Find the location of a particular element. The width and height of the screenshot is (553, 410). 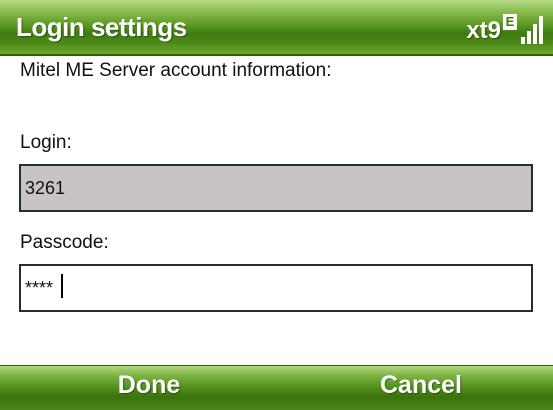

section-heading: Mitel ME Server account information: is located at coordinates (176, 70).